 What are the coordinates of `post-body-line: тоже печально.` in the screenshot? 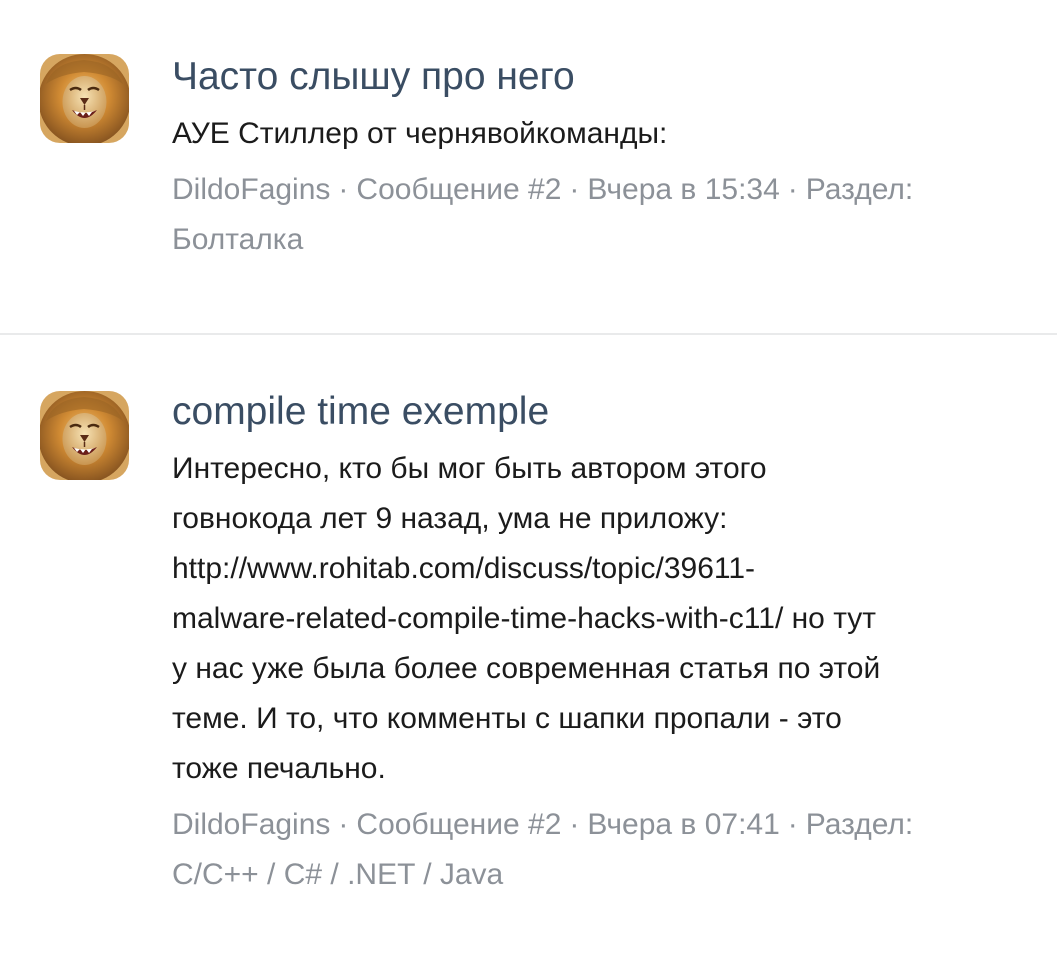 It's located at (279, 768).